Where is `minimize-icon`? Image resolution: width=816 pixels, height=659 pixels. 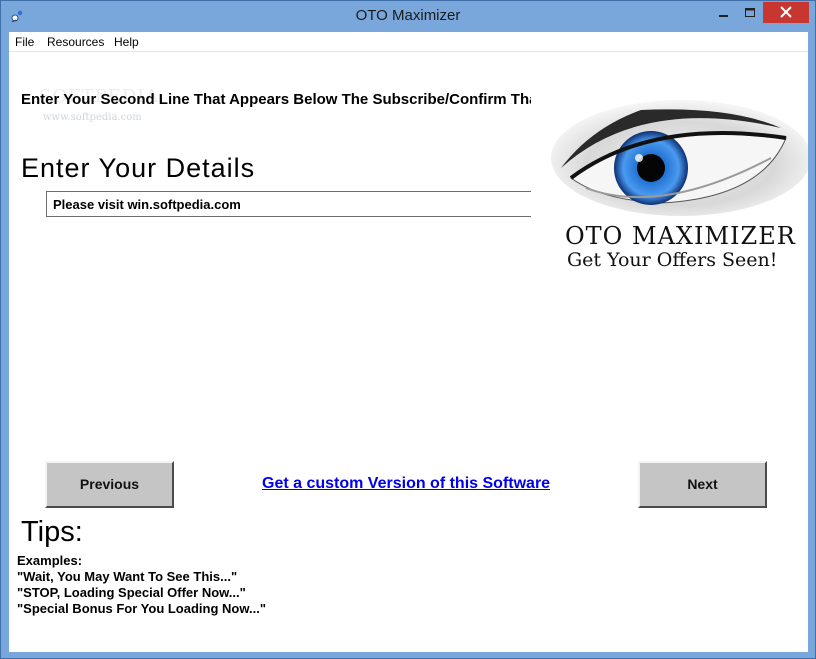 minimize-icon is located at coordinates (723, 16).